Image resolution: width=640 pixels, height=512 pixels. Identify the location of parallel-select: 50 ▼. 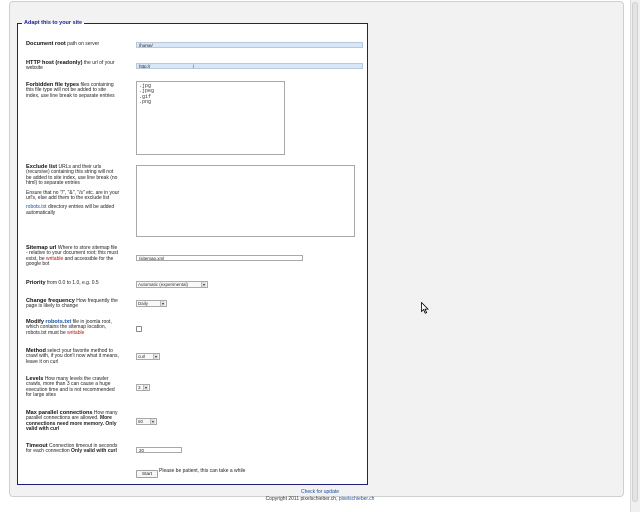
(146, 421).